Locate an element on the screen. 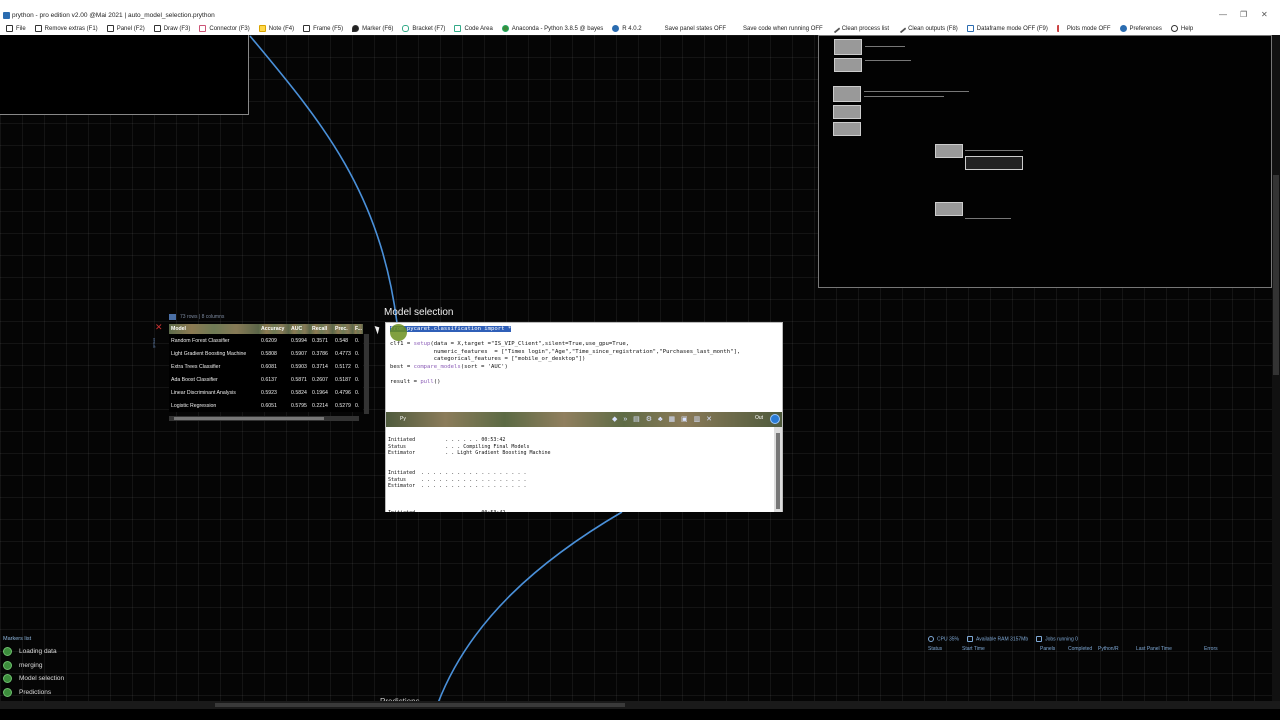 This screenshot has height=720, width=1280. status-column: Panels is located at coordinates (1048, 649).